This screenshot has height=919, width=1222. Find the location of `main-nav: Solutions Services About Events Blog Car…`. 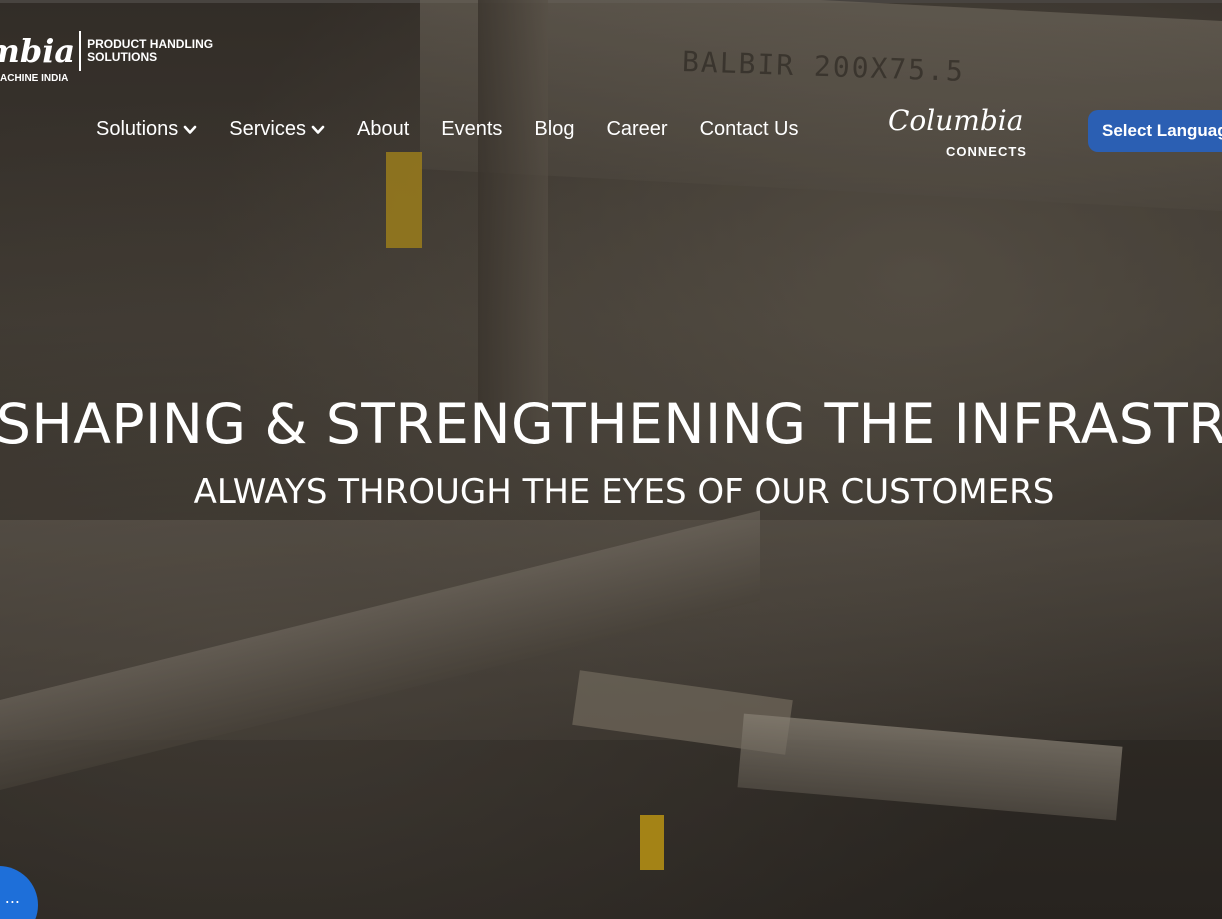

main-nav: Solutions Services About Events Blog Car… is located at coordinates (463, 129).